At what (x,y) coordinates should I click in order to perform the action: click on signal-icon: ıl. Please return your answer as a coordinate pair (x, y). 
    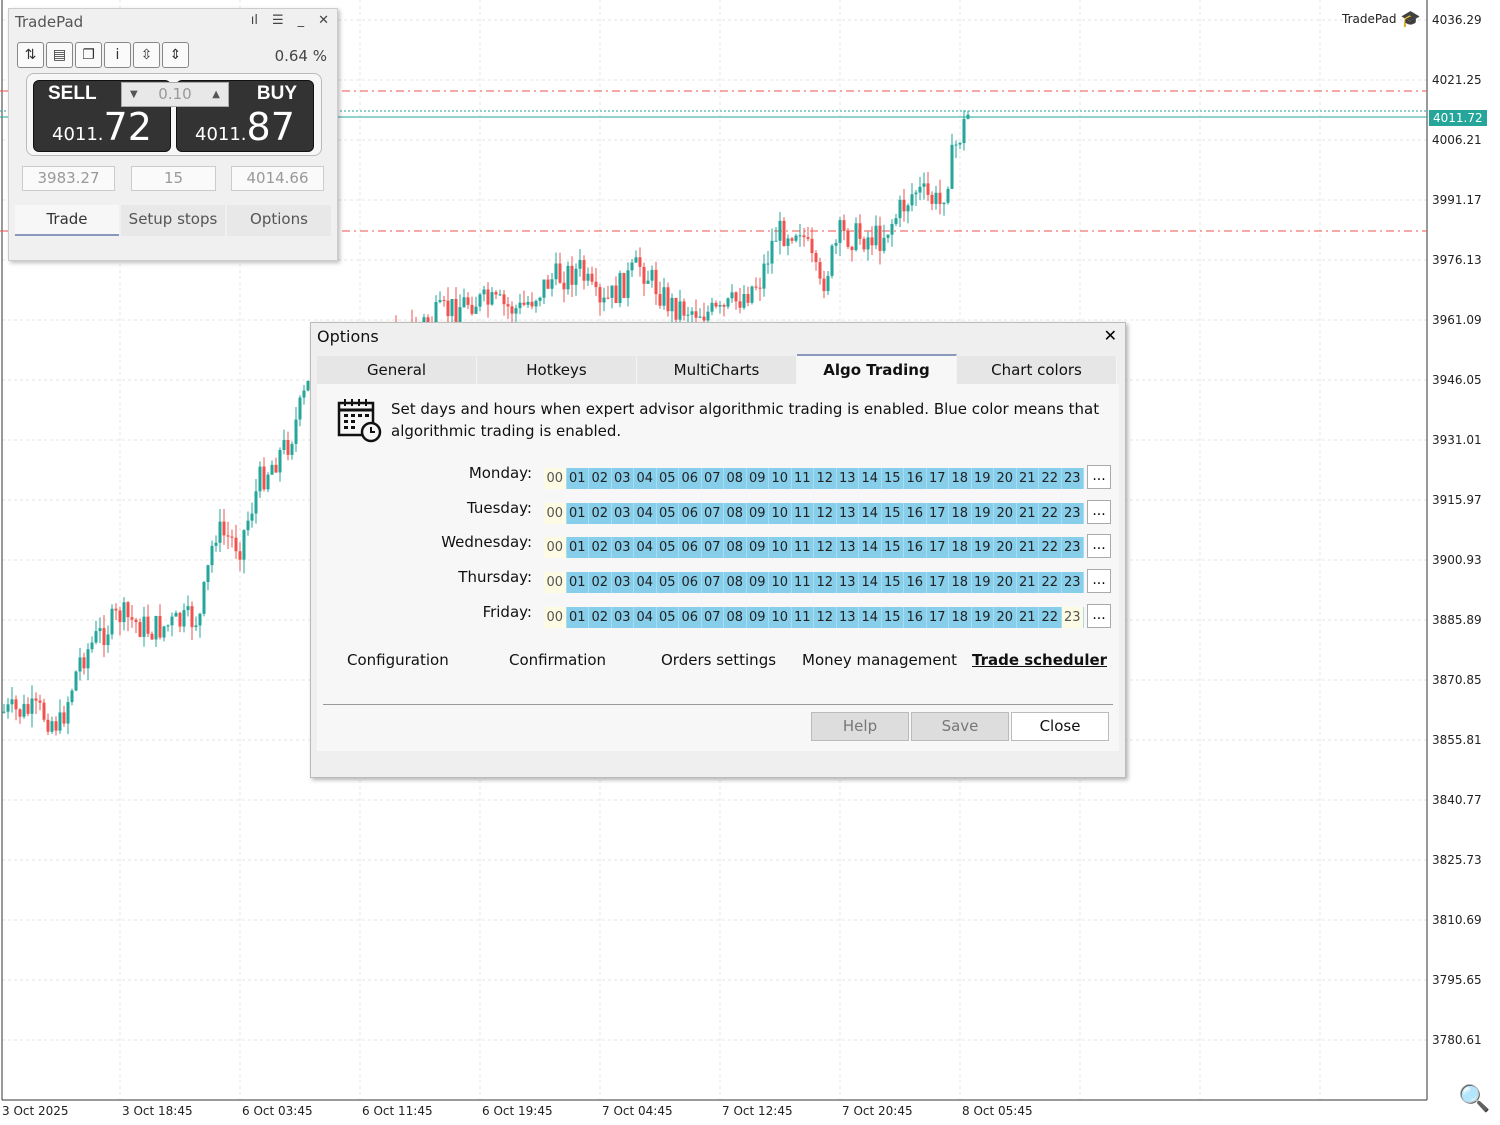
    Looking at the image, I should click on (254, 20).